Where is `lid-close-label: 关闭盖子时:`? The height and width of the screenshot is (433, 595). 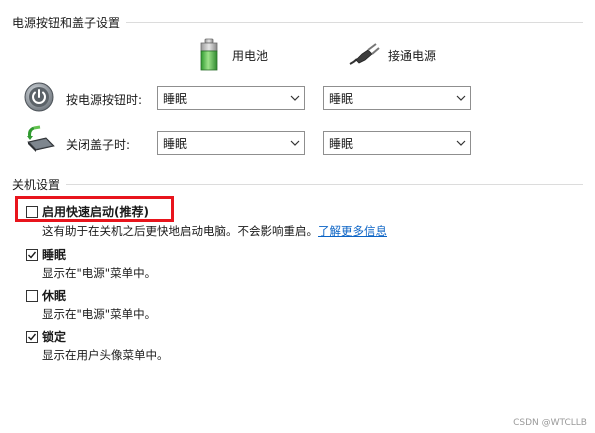
lid-close-label: 关闭盖子时: is located at coordinates (98, 145).